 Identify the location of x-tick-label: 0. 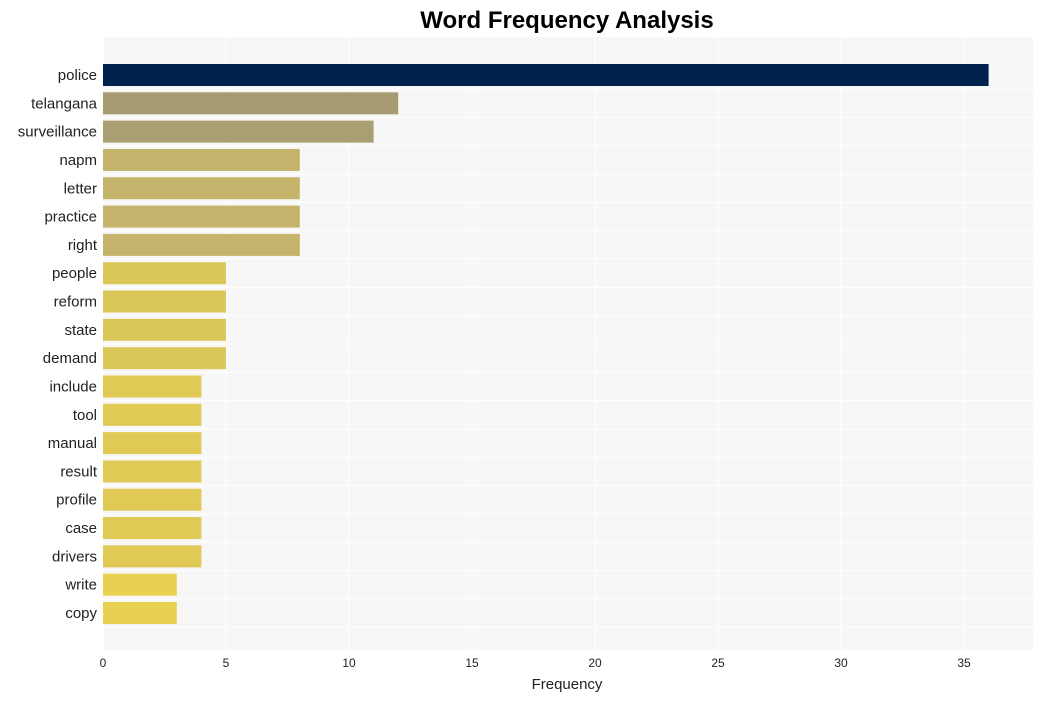
(103, 663).